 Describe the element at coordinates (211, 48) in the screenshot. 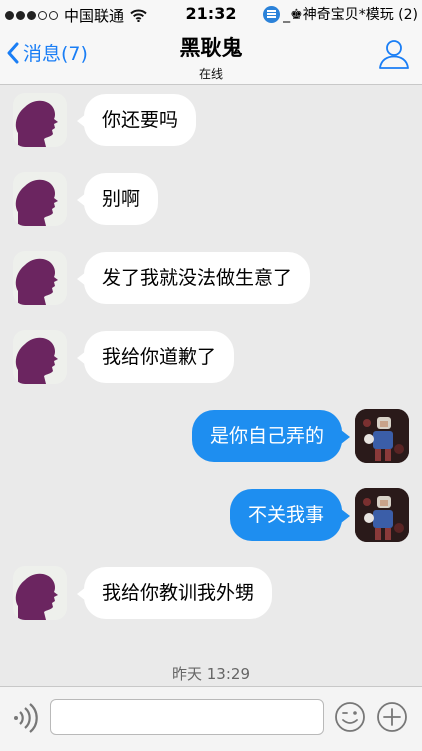

I see `contact-name: 黑耿鬼` at that location.